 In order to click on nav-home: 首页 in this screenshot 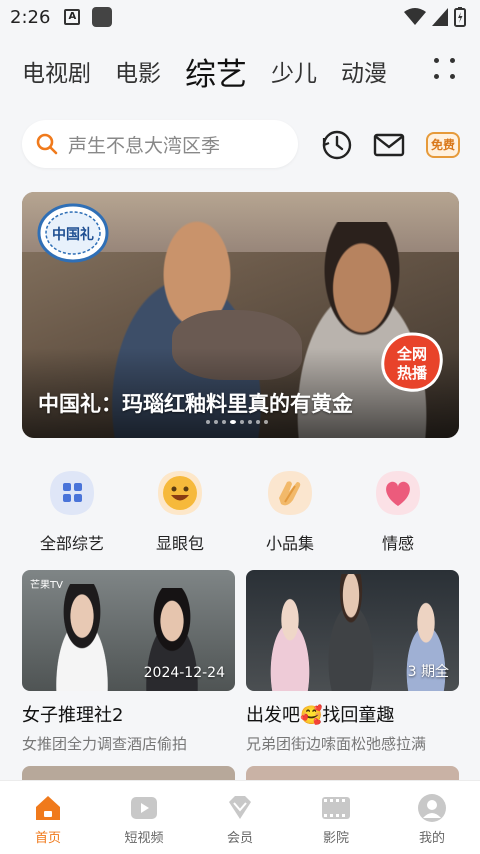, I will do `click(48, 817)`.